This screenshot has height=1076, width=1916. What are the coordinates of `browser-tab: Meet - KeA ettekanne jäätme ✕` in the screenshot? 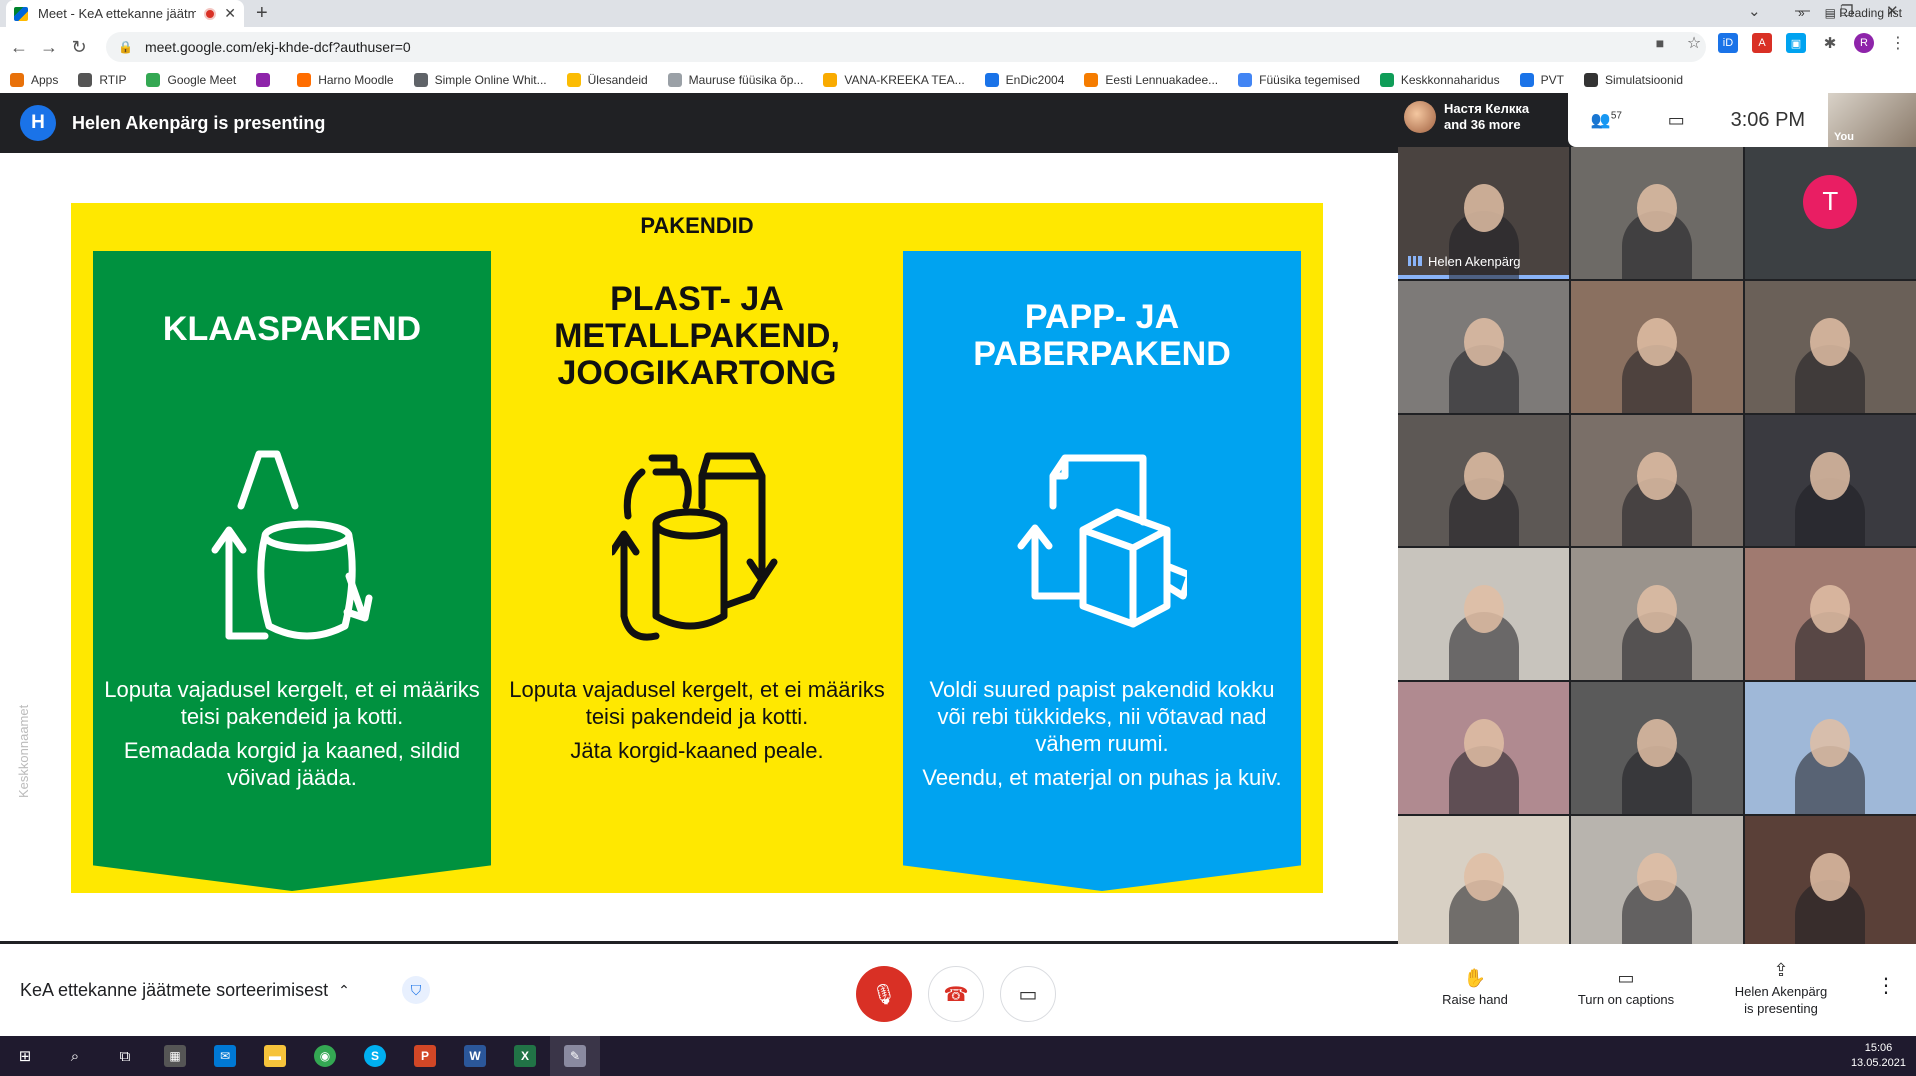 It's located at (125, 13).